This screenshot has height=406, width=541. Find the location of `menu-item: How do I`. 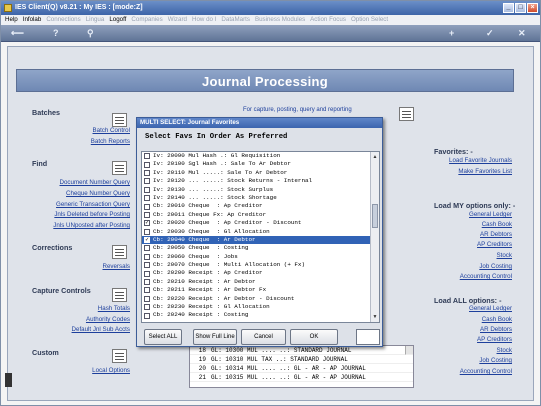

menu-item: How do I is located at coordinates (204, 20).